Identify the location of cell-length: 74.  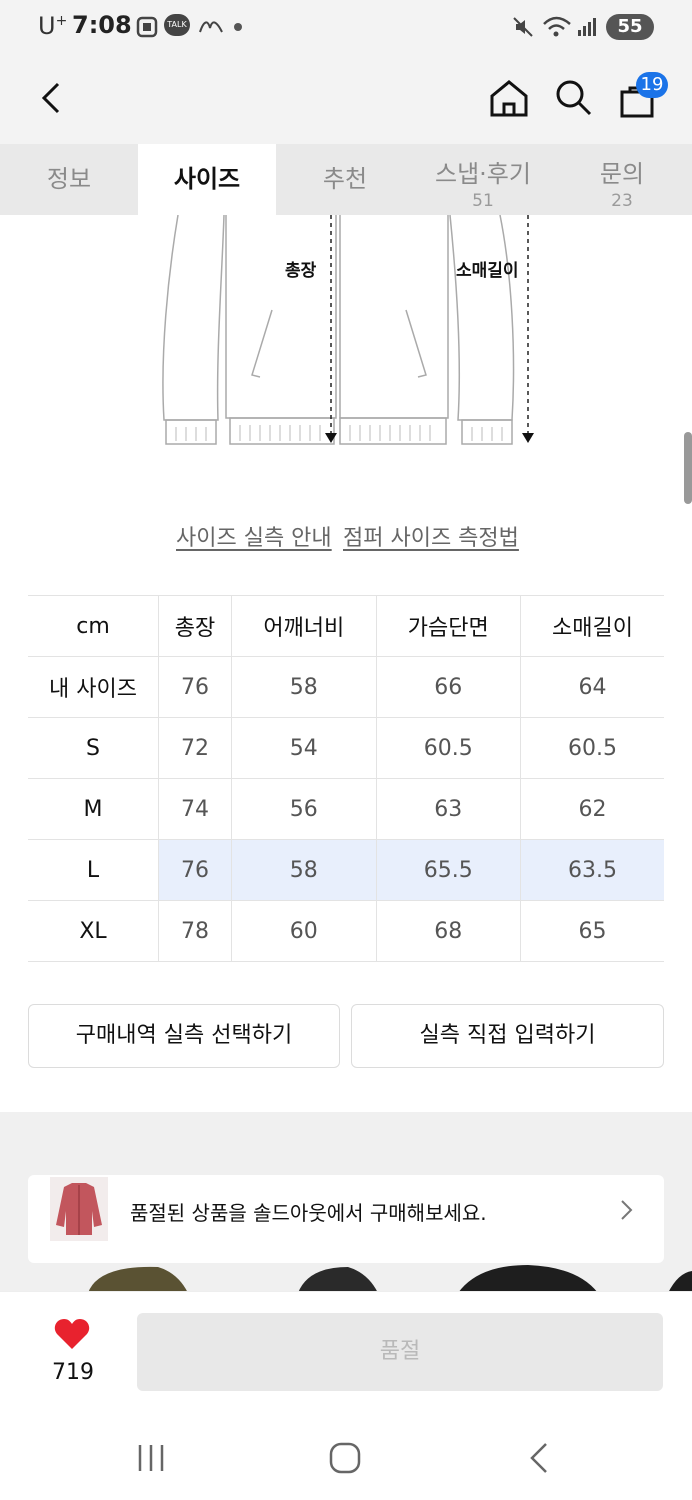
(195, 809).